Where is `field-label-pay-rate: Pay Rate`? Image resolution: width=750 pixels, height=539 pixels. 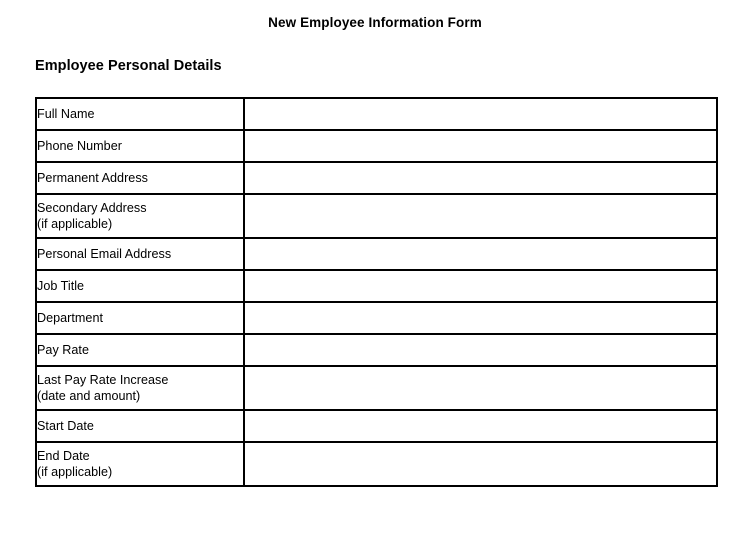
field-label-pay-rate: Pay Rate is located at coordinates (140, 350).